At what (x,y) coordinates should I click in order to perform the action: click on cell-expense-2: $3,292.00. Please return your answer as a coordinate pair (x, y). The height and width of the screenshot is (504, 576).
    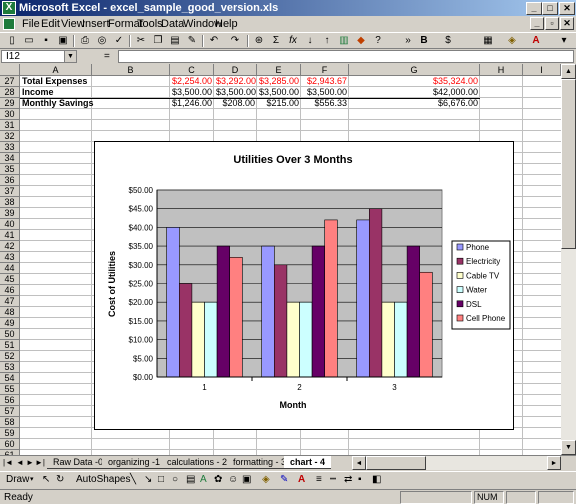
    Looking at the image, I should click on (235, 81).